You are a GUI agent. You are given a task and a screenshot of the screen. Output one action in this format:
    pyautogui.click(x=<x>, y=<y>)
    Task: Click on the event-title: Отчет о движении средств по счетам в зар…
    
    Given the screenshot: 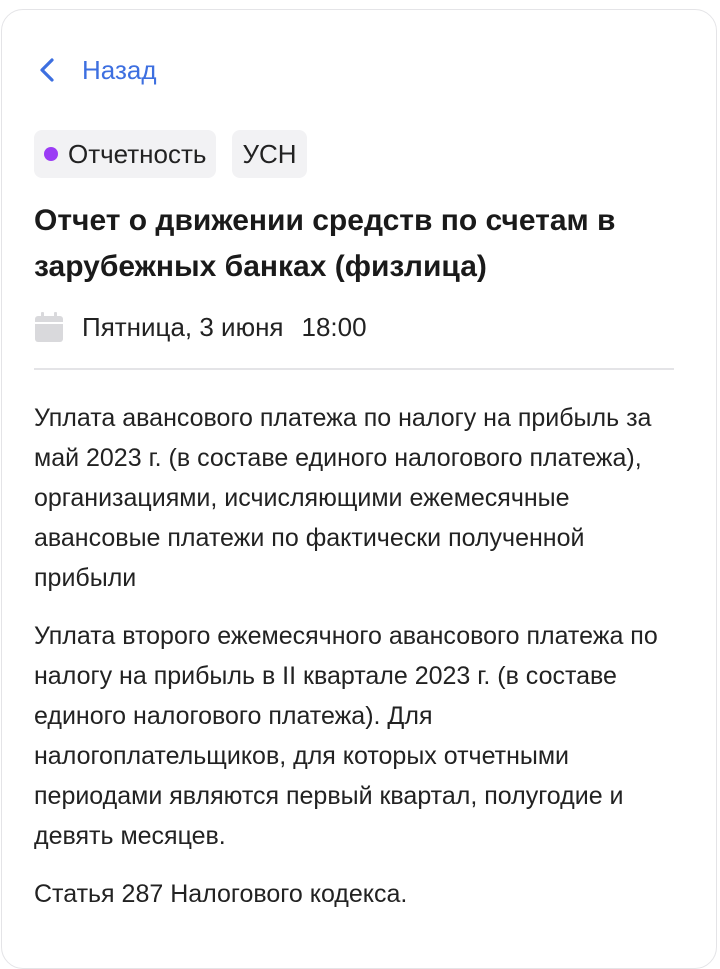 What is the action you would take?
    pyautogui.click(x=325, y=243)
    